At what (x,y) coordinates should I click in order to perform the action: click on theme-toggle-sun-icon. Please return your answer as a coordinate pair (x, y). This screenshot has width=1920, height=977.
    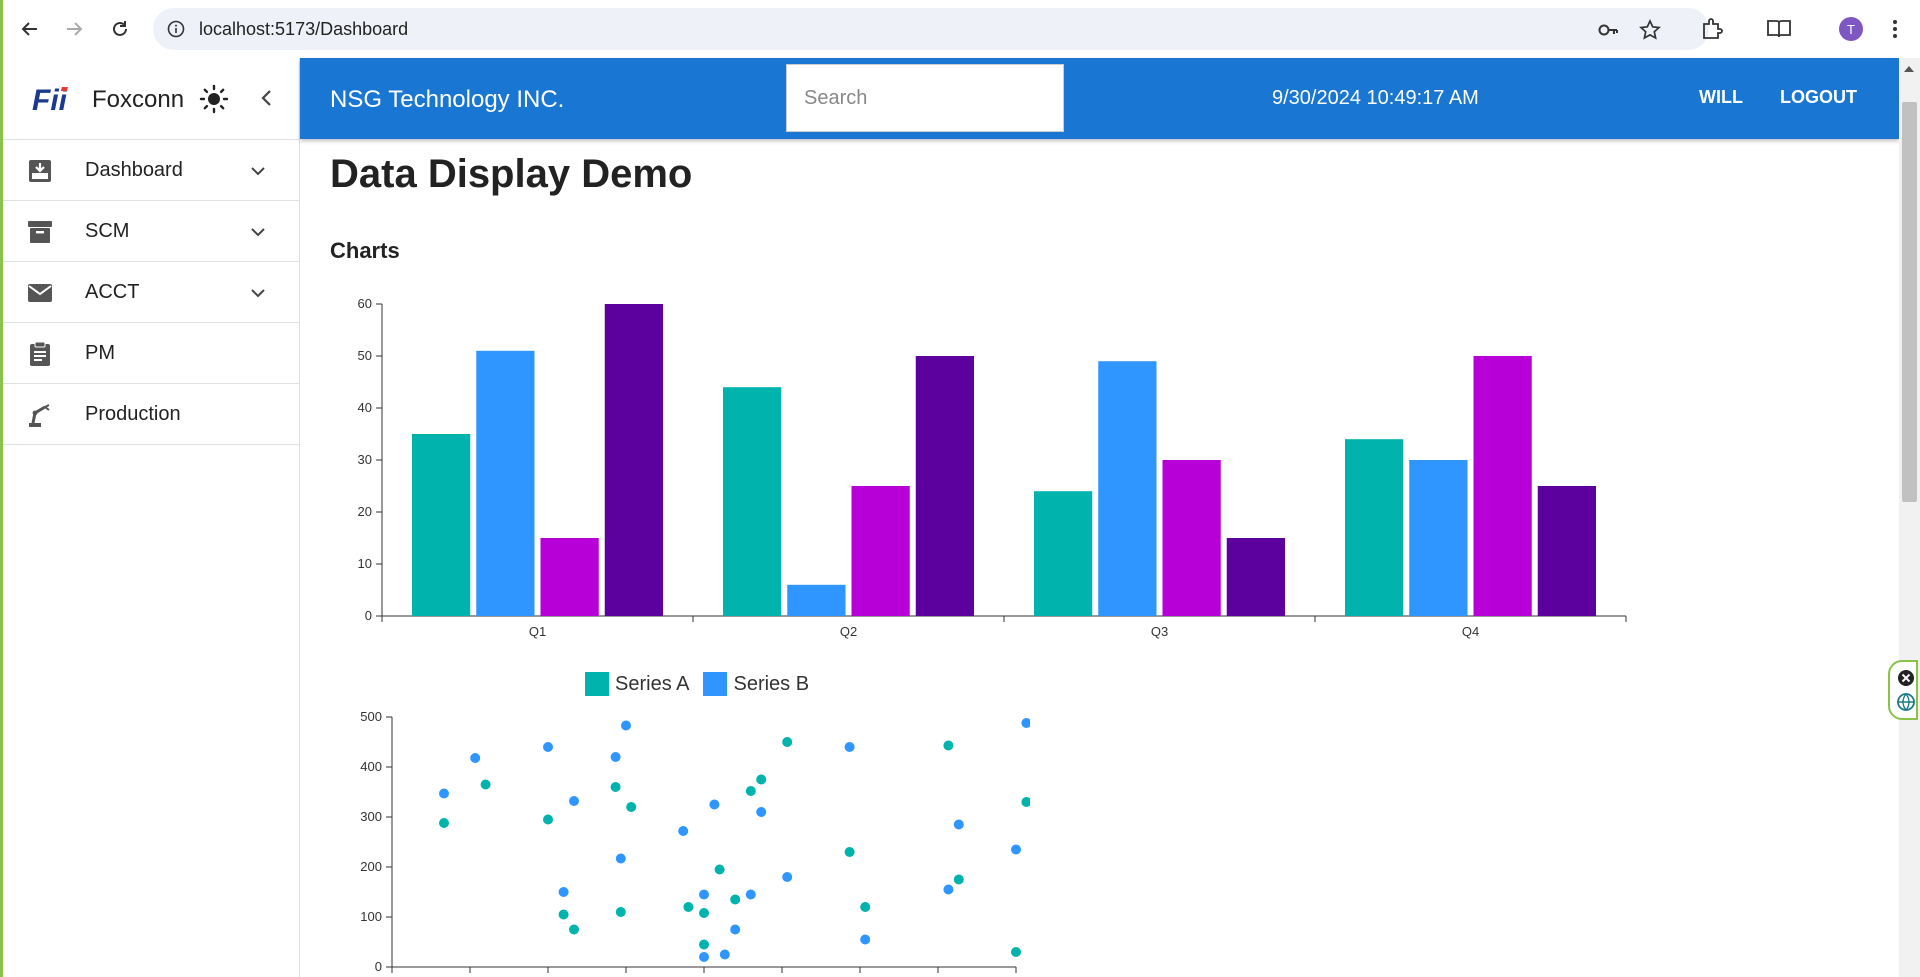
    Looking at the image, I should click on (214, 99).